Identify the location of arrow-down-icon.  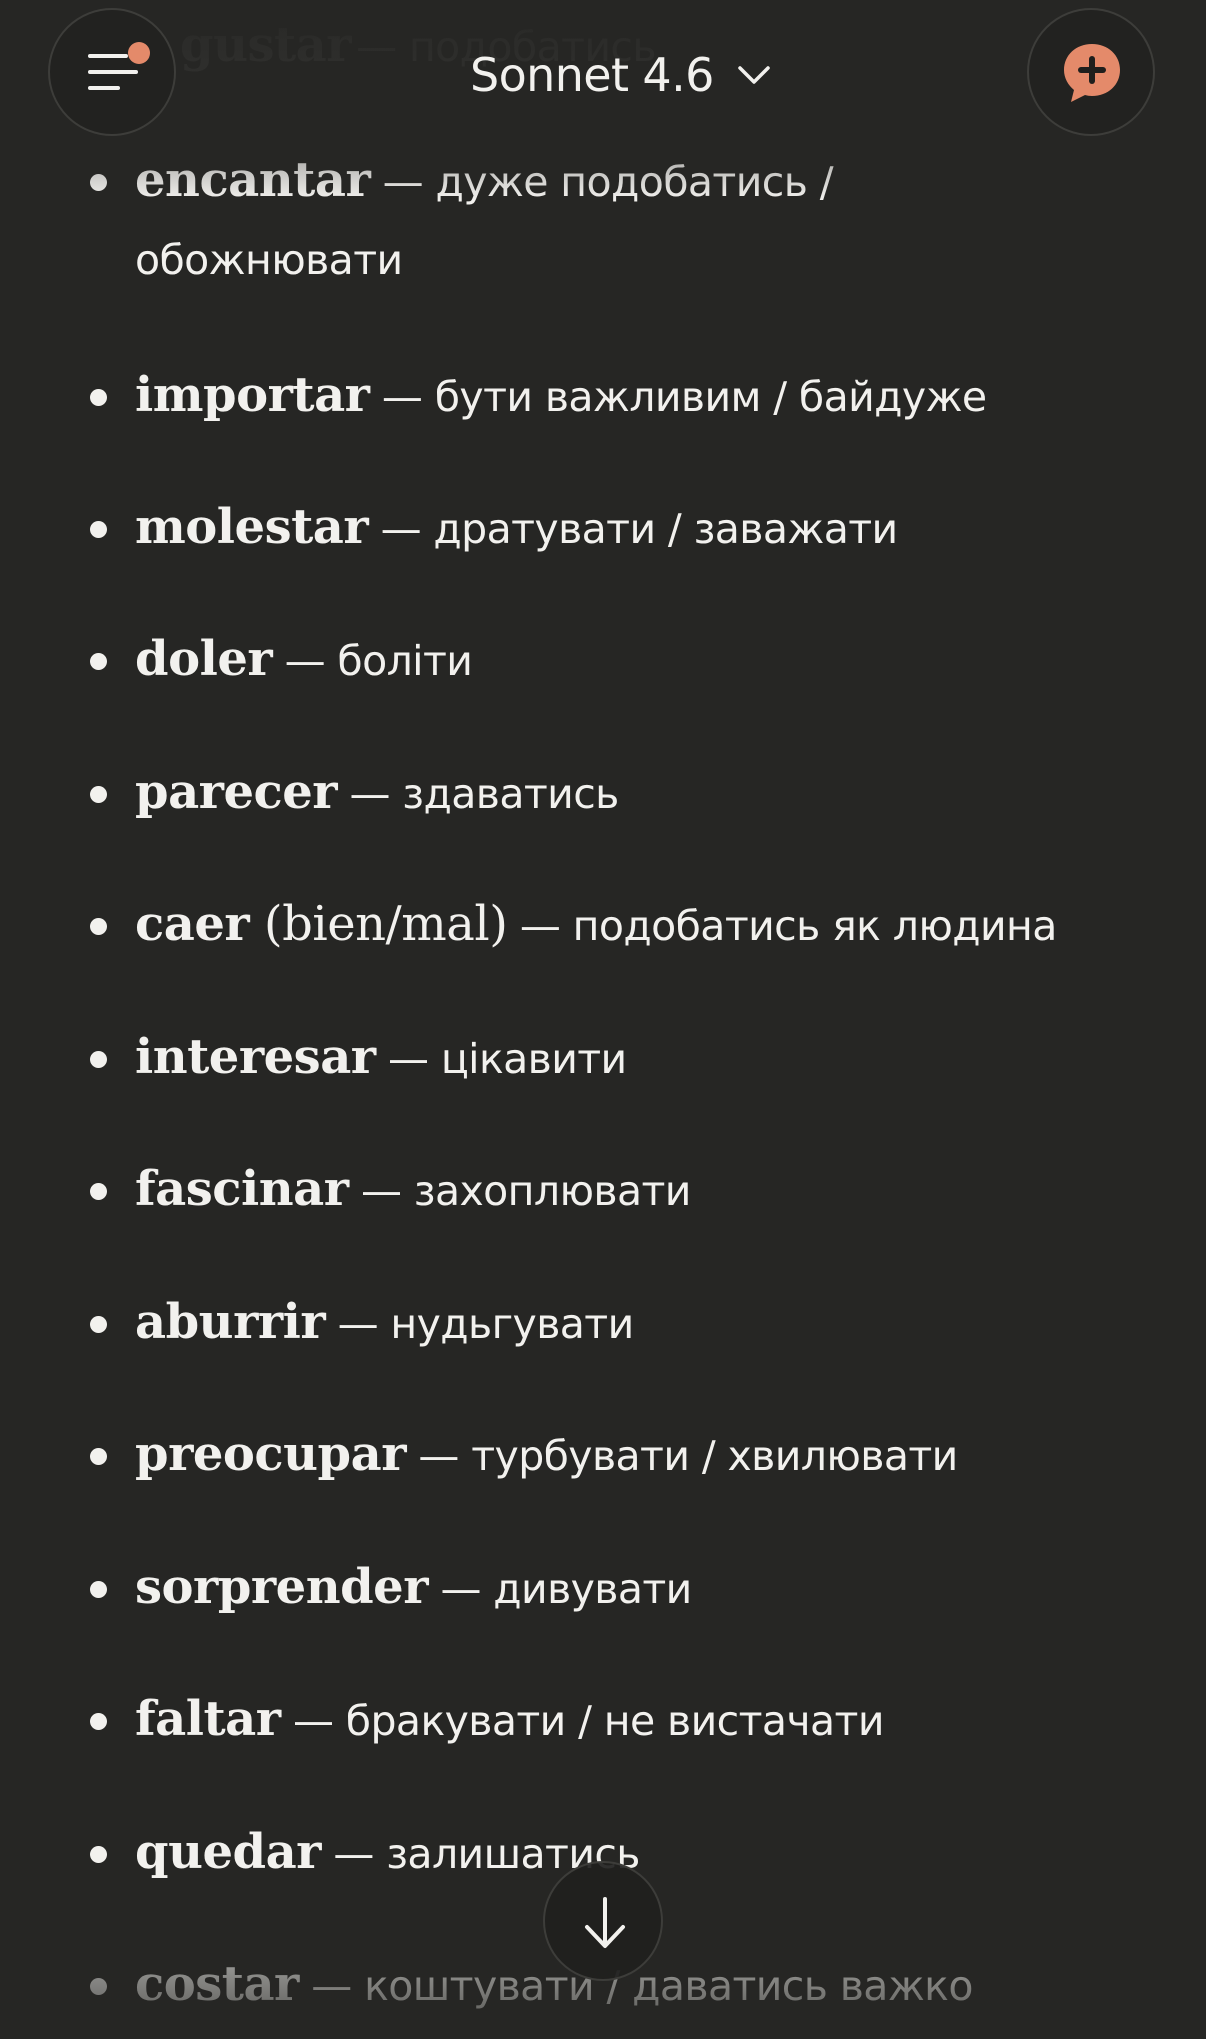
(605, 1922).